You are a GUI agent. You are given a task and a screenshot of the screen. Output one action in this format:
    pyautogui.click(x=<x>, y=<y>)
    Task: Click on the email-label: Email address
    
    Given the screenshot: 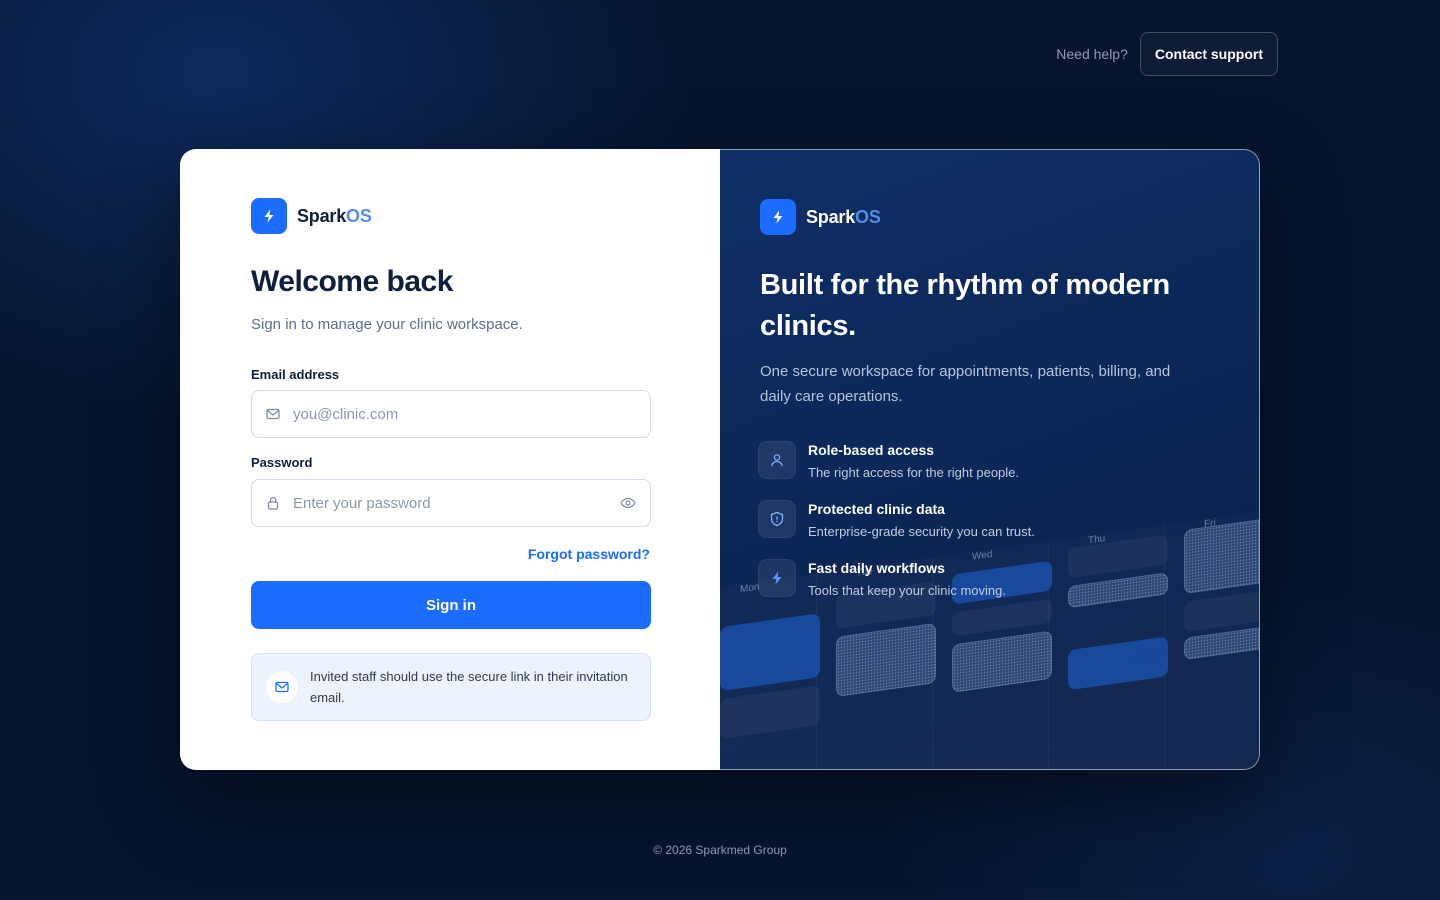 What is the action you would take?
    pyautogui.click(x=295, y=374)
    